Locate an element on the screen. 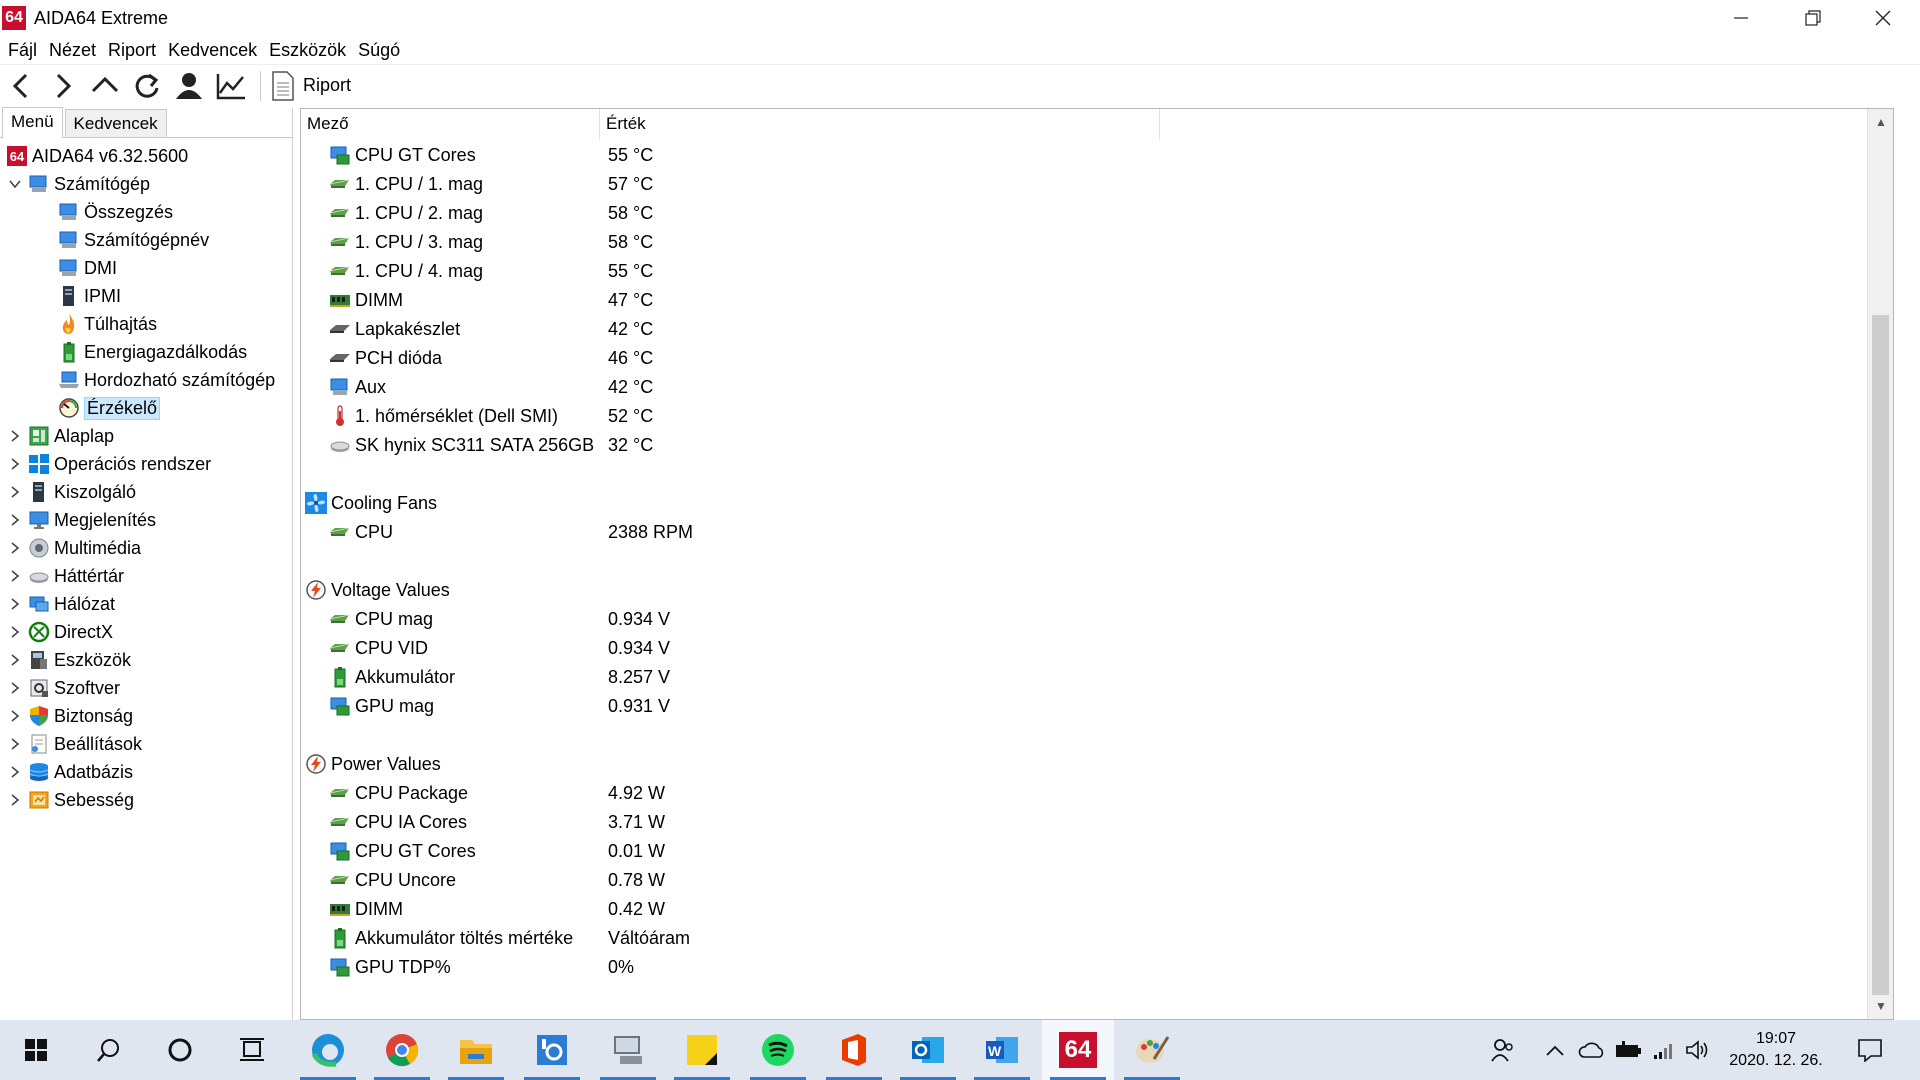 The width and height of the screenshot is (1920, 1080). table-row: GPU TDP% is located at coordinates (390, 967).